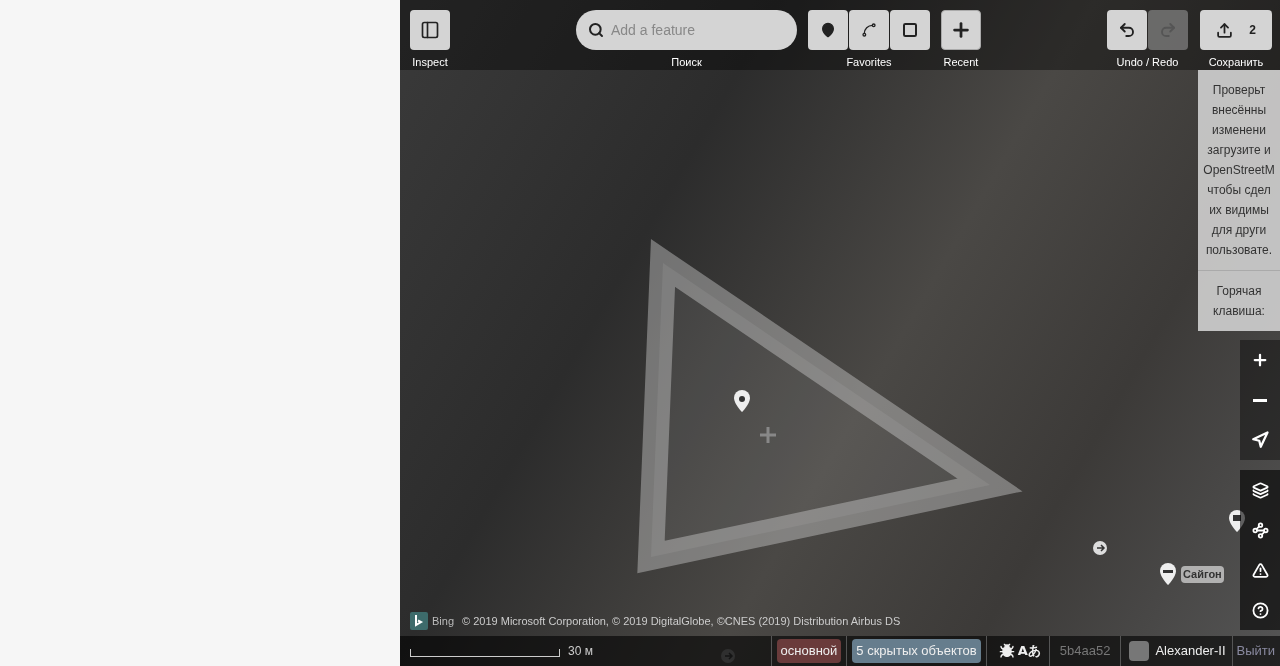 This screenshot has height=666, width=1280. I want to click on navigation-arrow-icon, so click(1260, 440).